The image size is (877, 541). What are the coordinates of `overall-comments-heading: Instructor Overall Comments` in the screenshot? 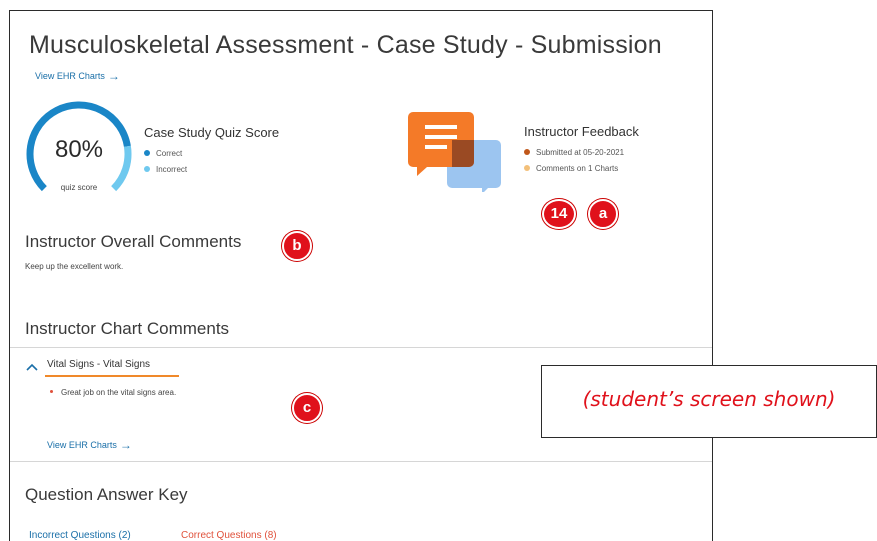 It's located at (133, 241).